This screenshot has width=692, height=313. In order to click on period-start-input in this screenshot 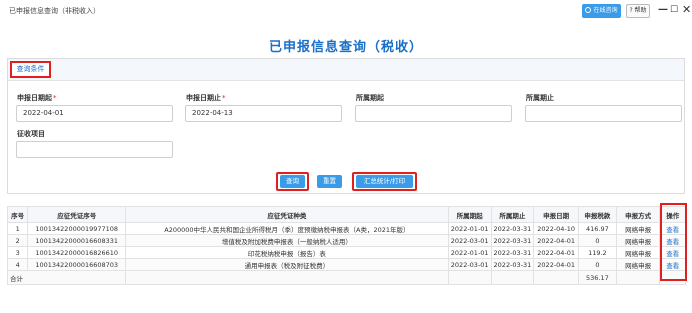, I will do `click(433, 113)`.